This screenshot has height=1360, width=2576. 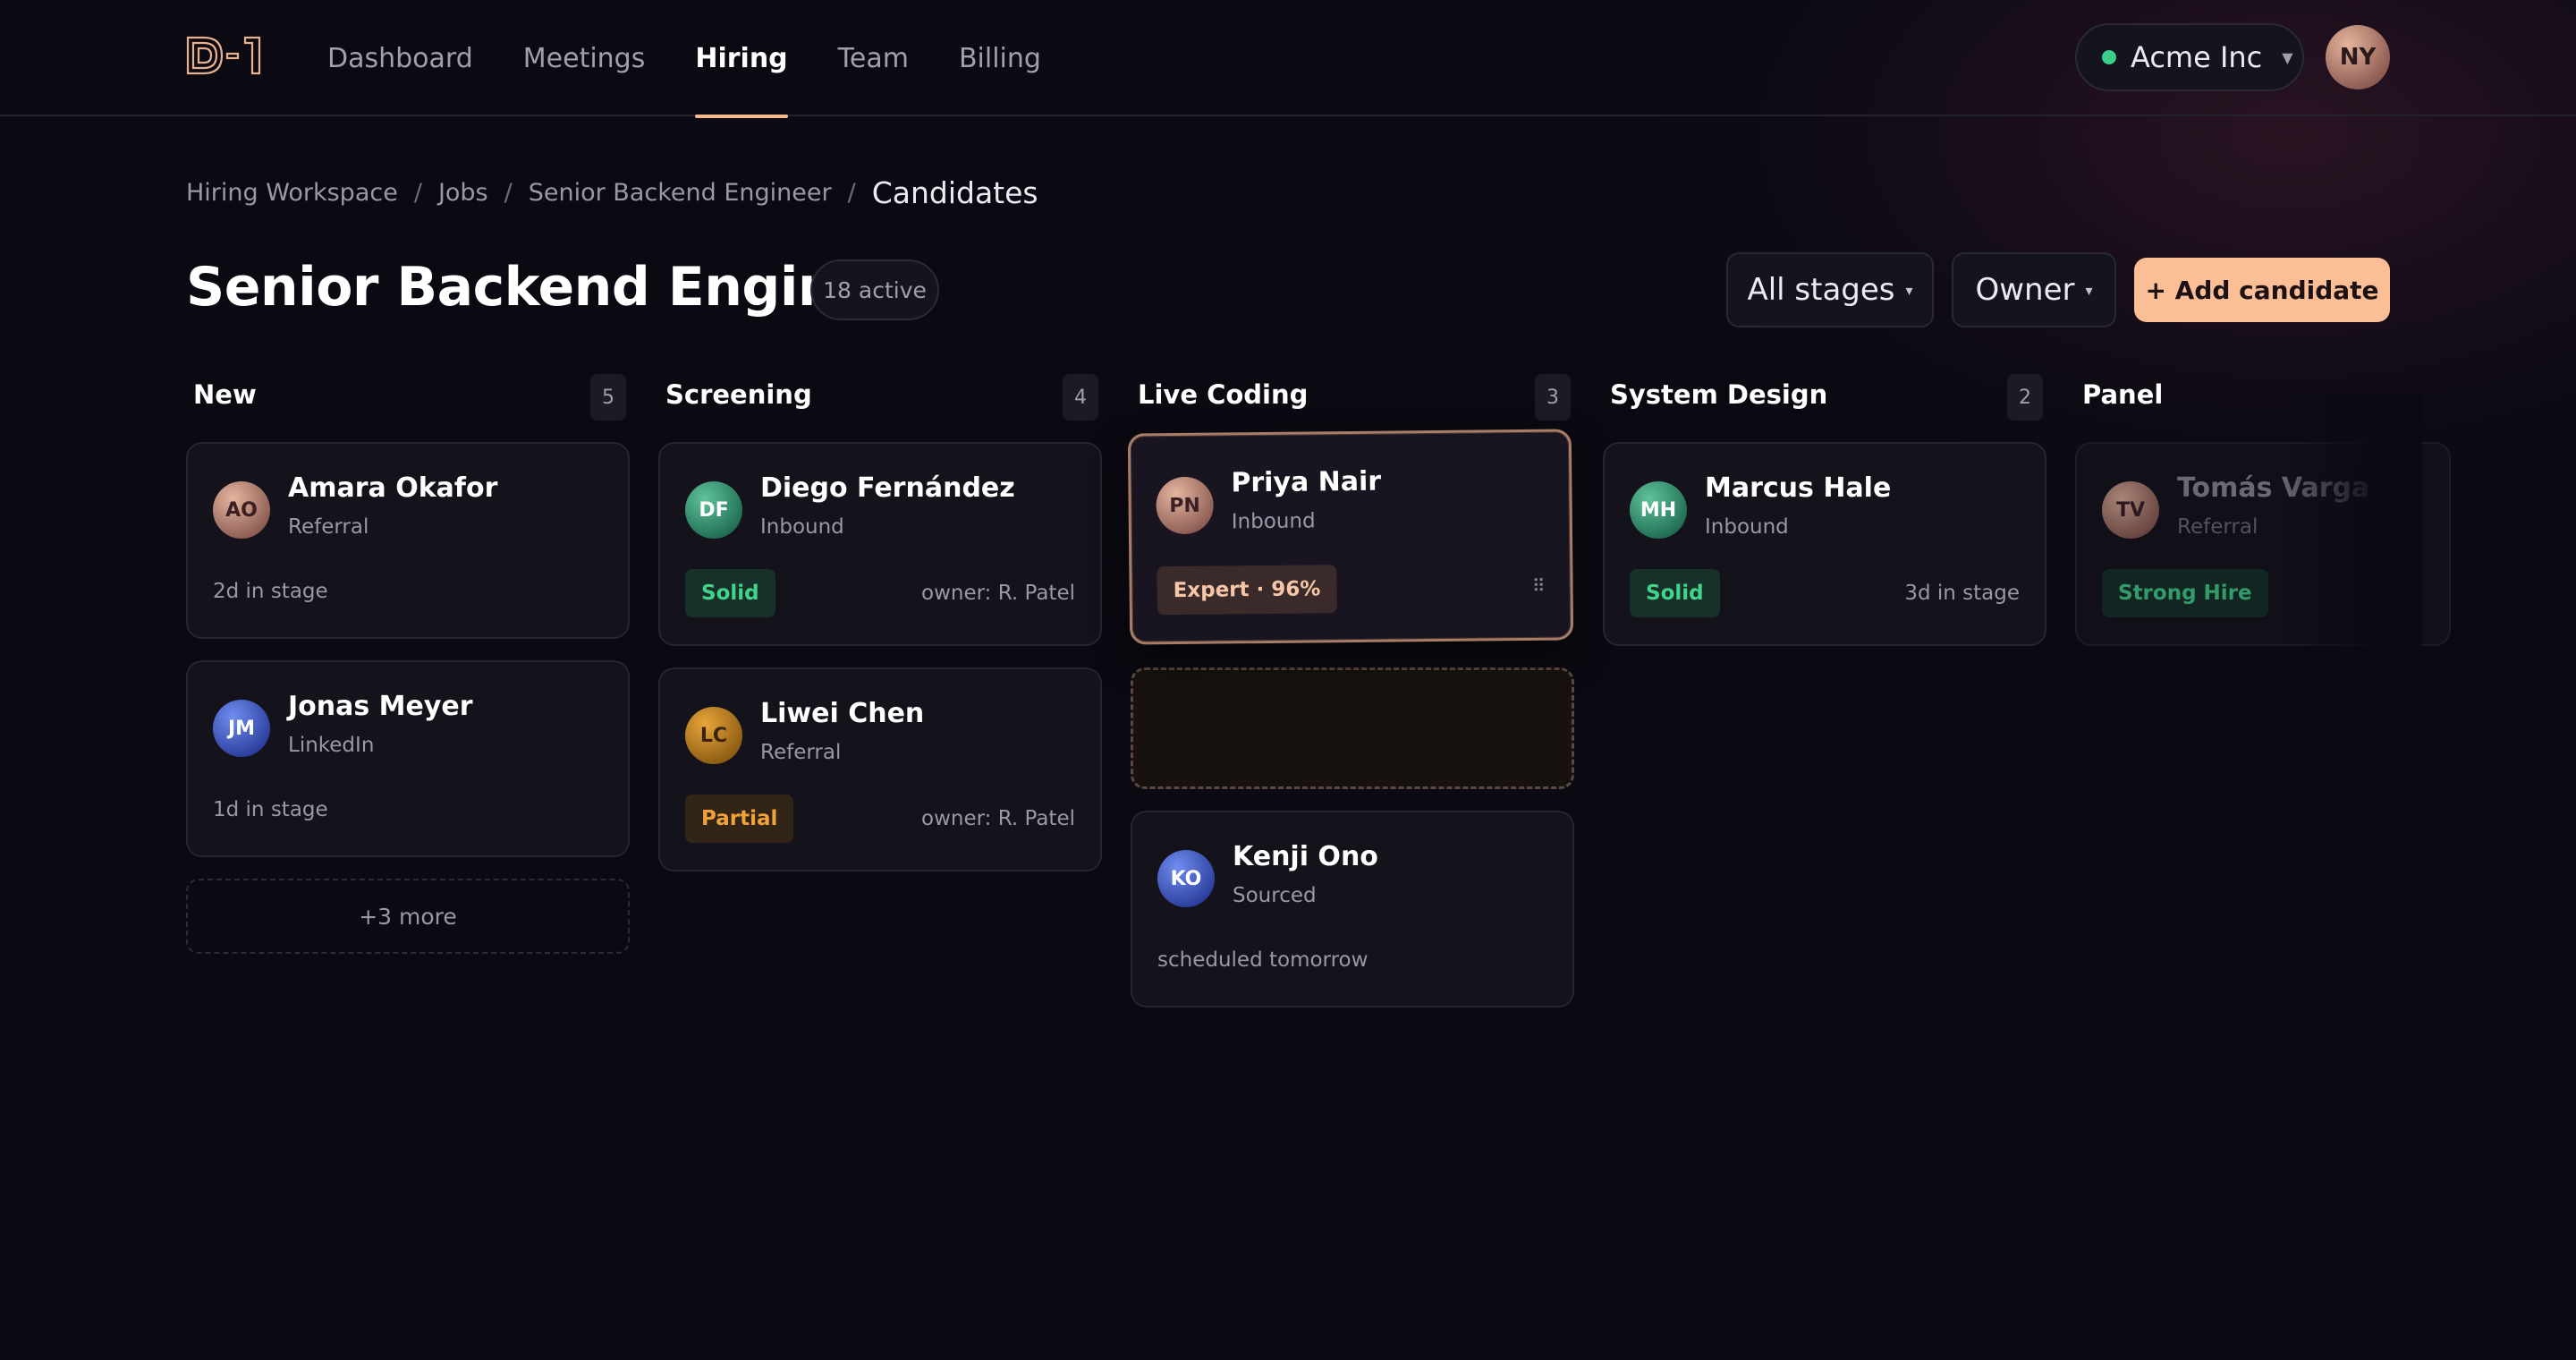 What do you see at coordinates (880, 397) in the screenshot?
I see `column-header-screening: Screening 4` at bounding box center [880, 397].